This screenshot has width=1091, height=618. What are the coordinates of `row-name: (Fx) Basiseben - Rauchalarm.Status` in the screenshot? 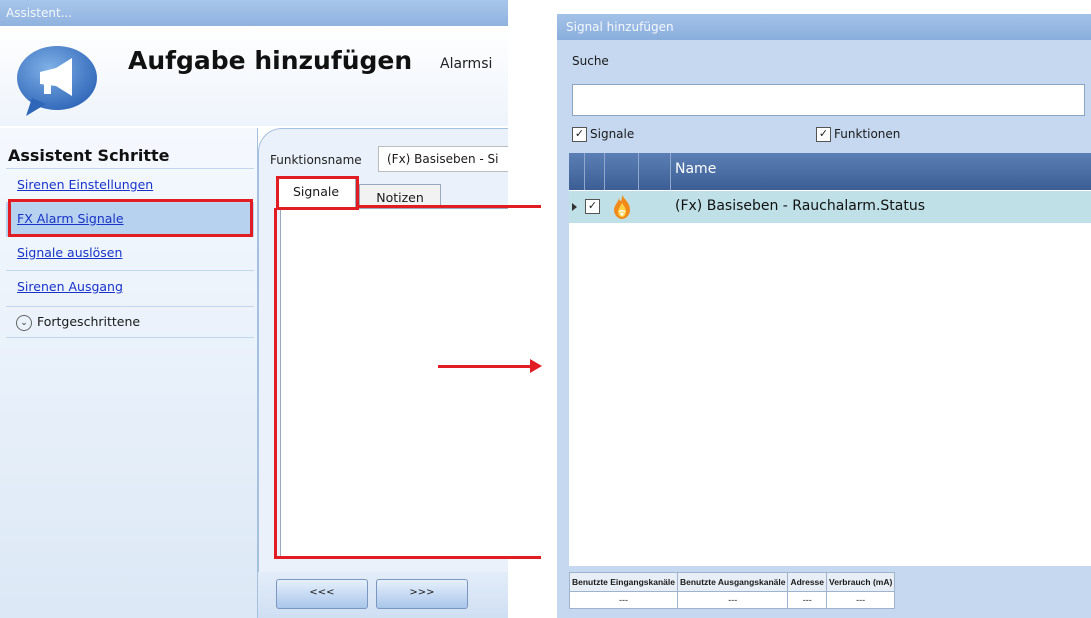 It's located at (800, 206).